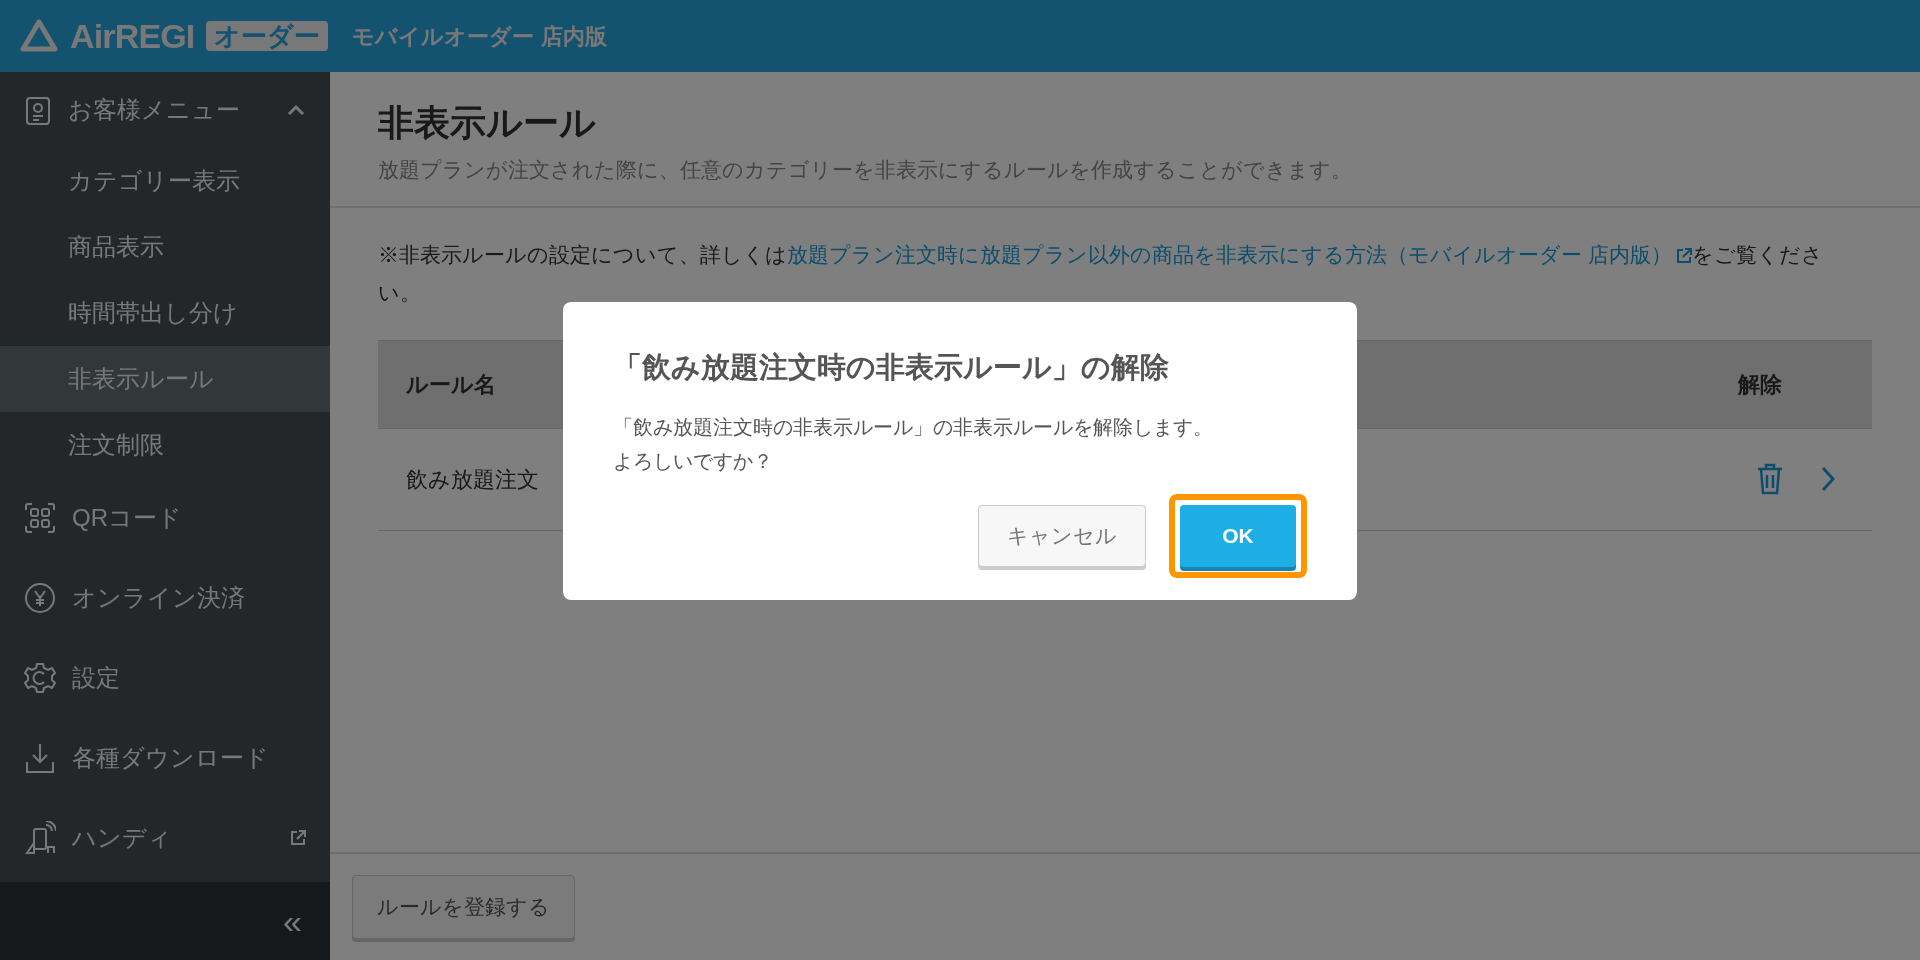 Image resolution: width=1920 pixels, height=960 pixels. Describe the element at coordinates (154, 110) in the screenshot. I see `sidebar-group-label: お客様メニュー` at that location.